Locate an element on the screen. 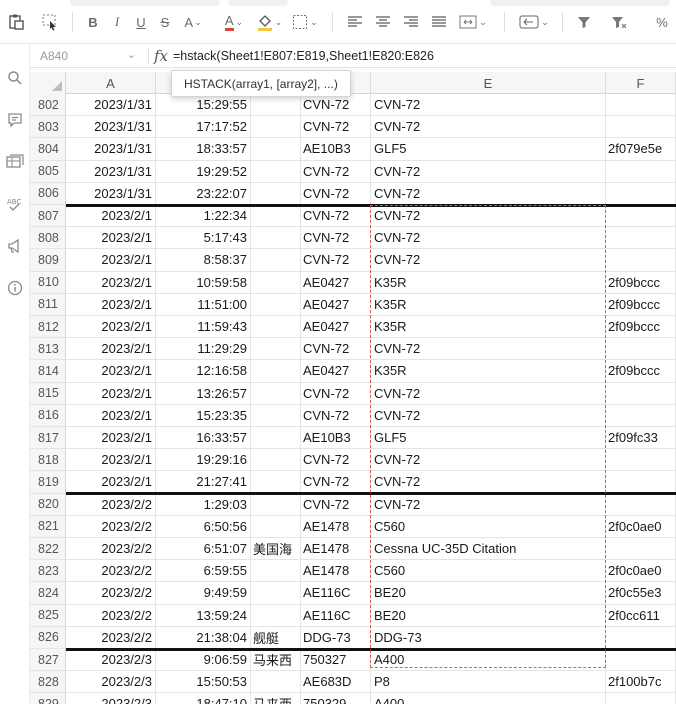  cell-time: 21:27:41 is located at coordinates (203, 482).